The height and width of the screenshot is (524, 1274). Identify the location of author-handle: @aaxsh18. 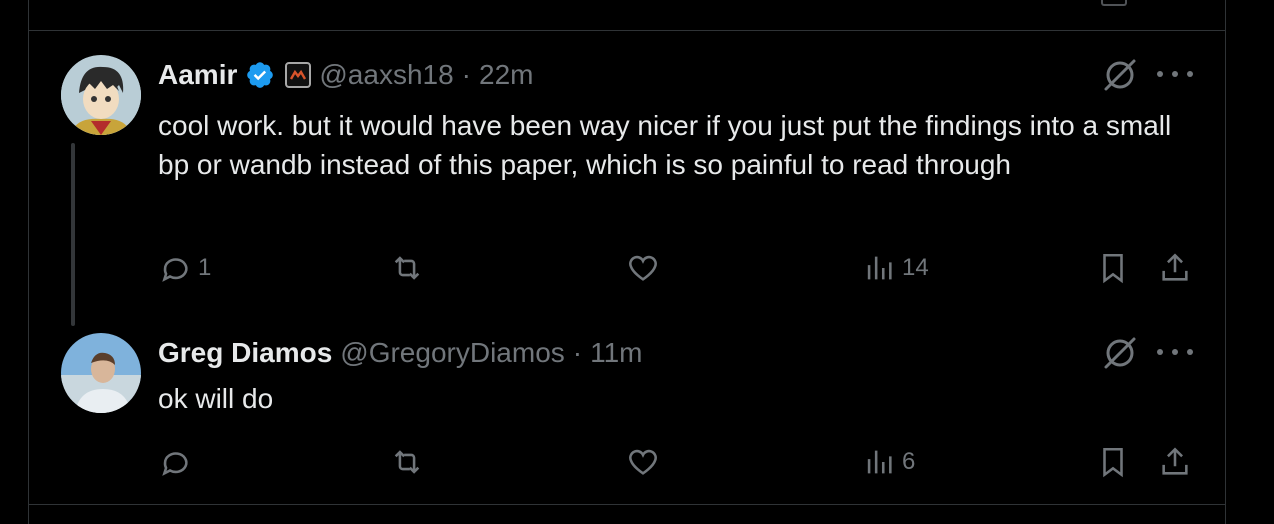
(386, 75).